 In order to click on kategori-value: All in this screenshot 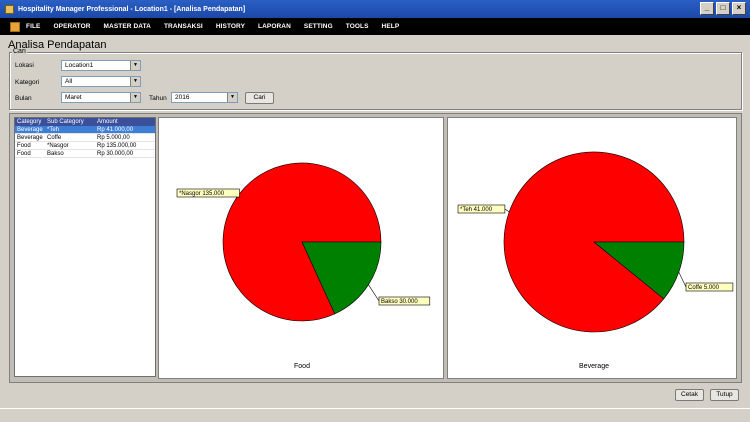, I will do `click(69, 81)`.